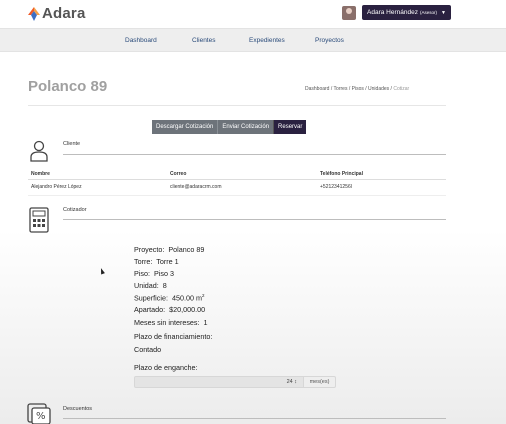 Image resolution: width=506 pixels, height=424 pixels. What do you see at coordinates (167, 322) in the screenshot?
I see `msi-label: Meses sin intereses:` at bounding box center [167, 322].